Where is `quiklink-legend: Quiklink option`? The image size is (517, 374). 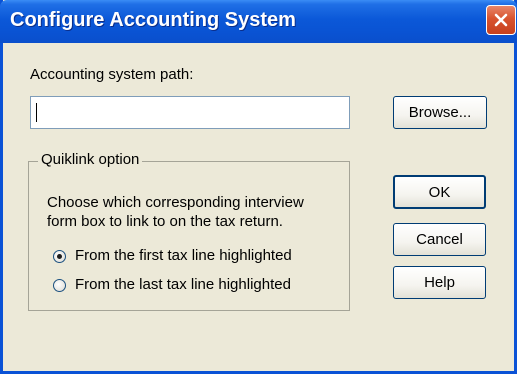
quiklink-legend: Quiklink option is located at coordinates (90, 159).